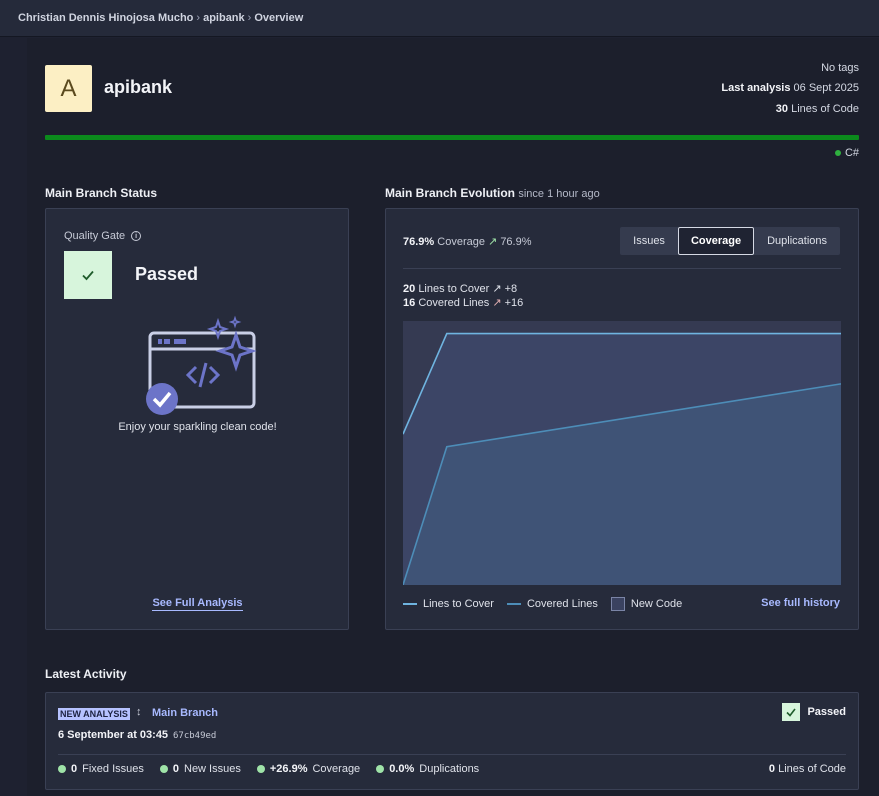 The height and width of the screenshot is (796, 879). Describe the element at coordinates (94, 714) in the screenshot. I see `new-analysis-badge: NEW ANALYSIS` at that location.